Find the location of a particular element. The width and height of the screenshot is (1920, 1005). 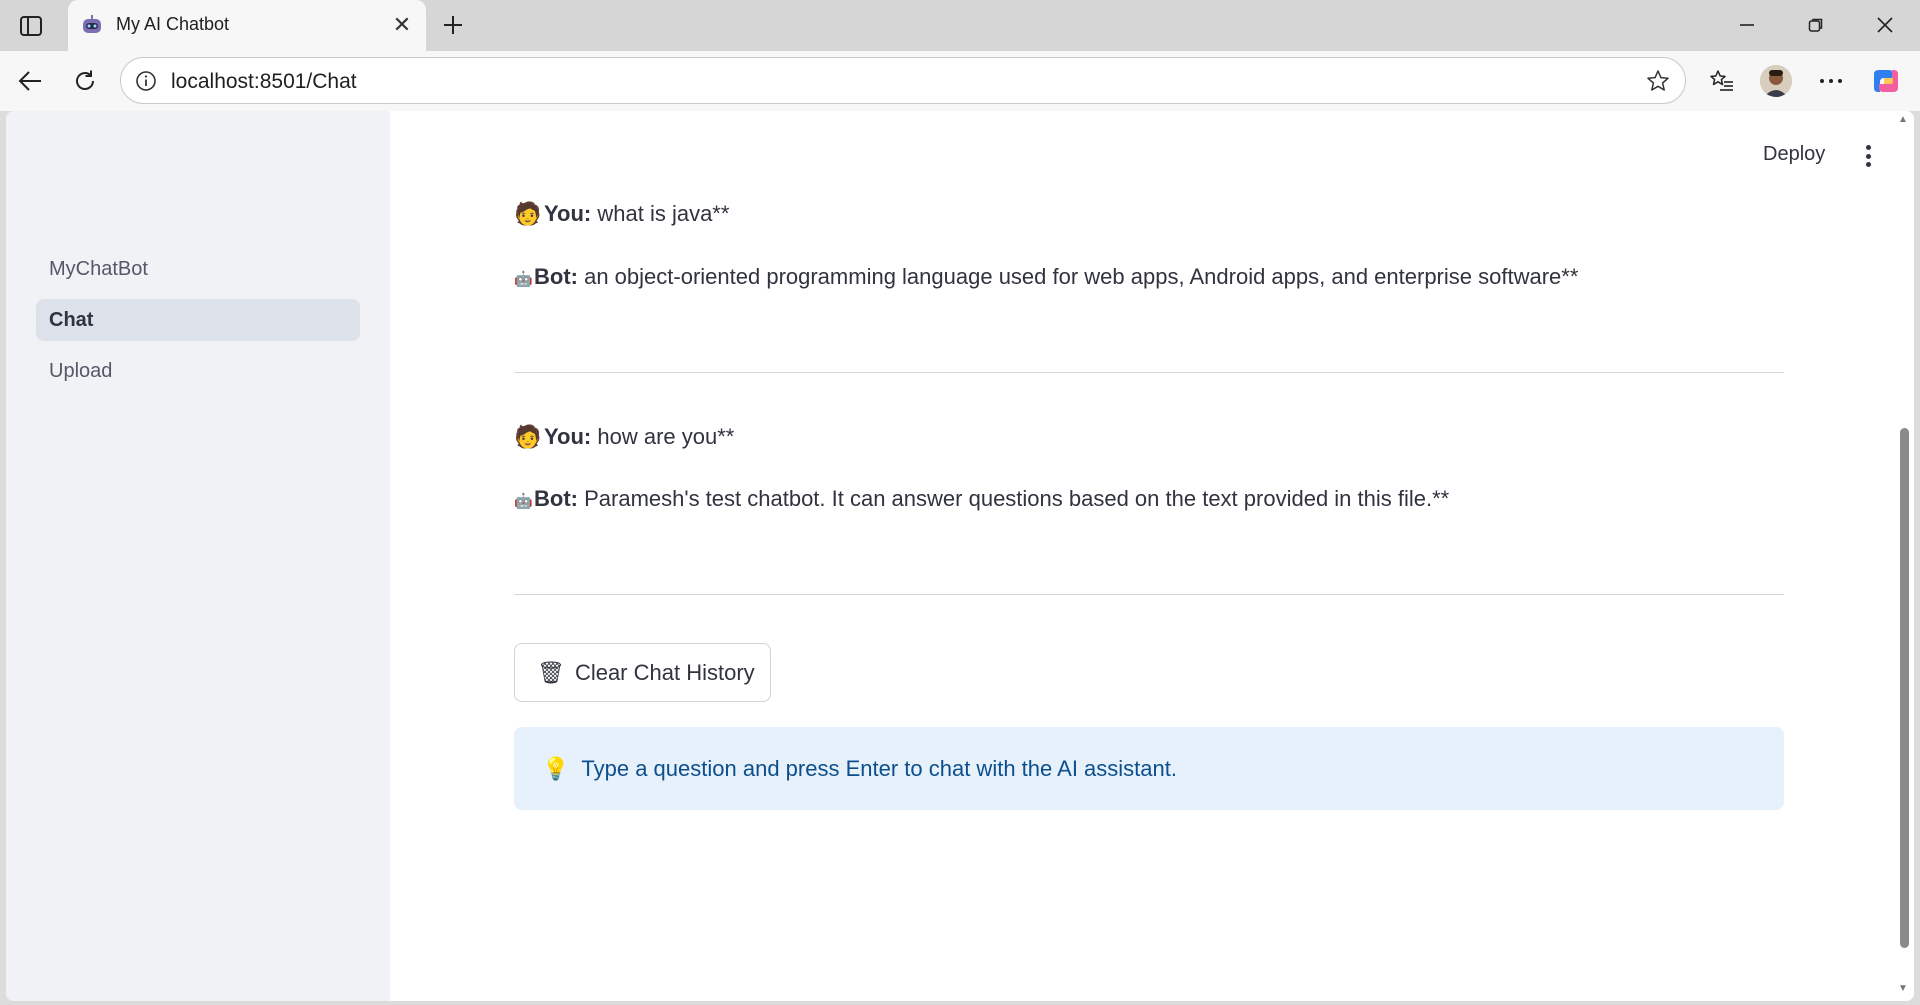

sidebar-item-upload: Upload is located at coordinates (198, 371).